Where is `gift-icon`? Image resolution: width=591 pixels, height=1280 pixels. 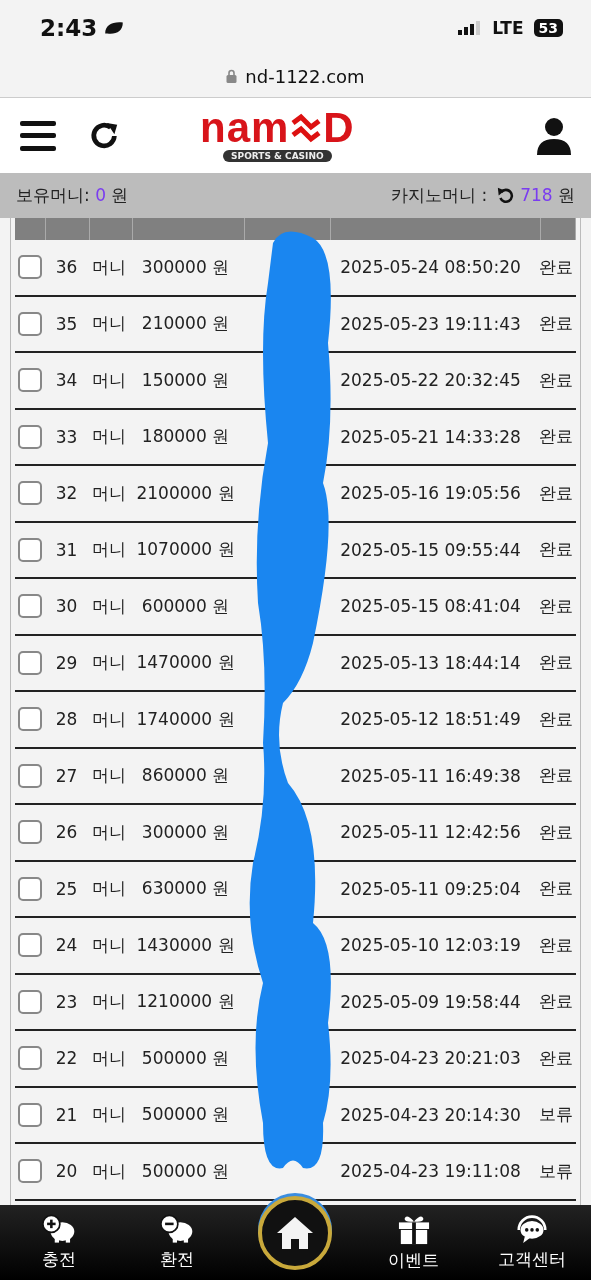 gift-icon is located at coordinates (413, 1229).